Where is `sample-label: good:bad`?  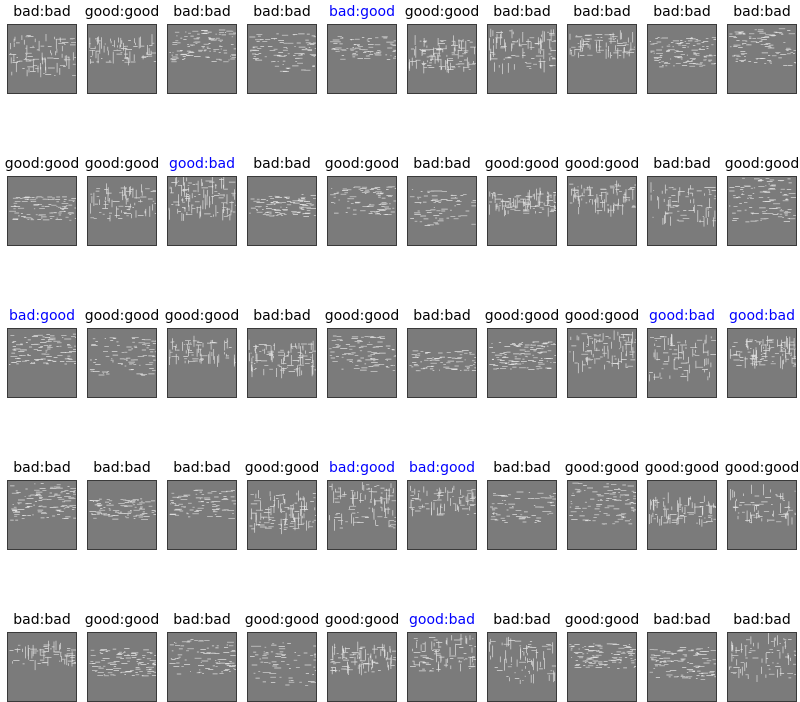 sample-label: good:bad is located at coordinates (762, 316).